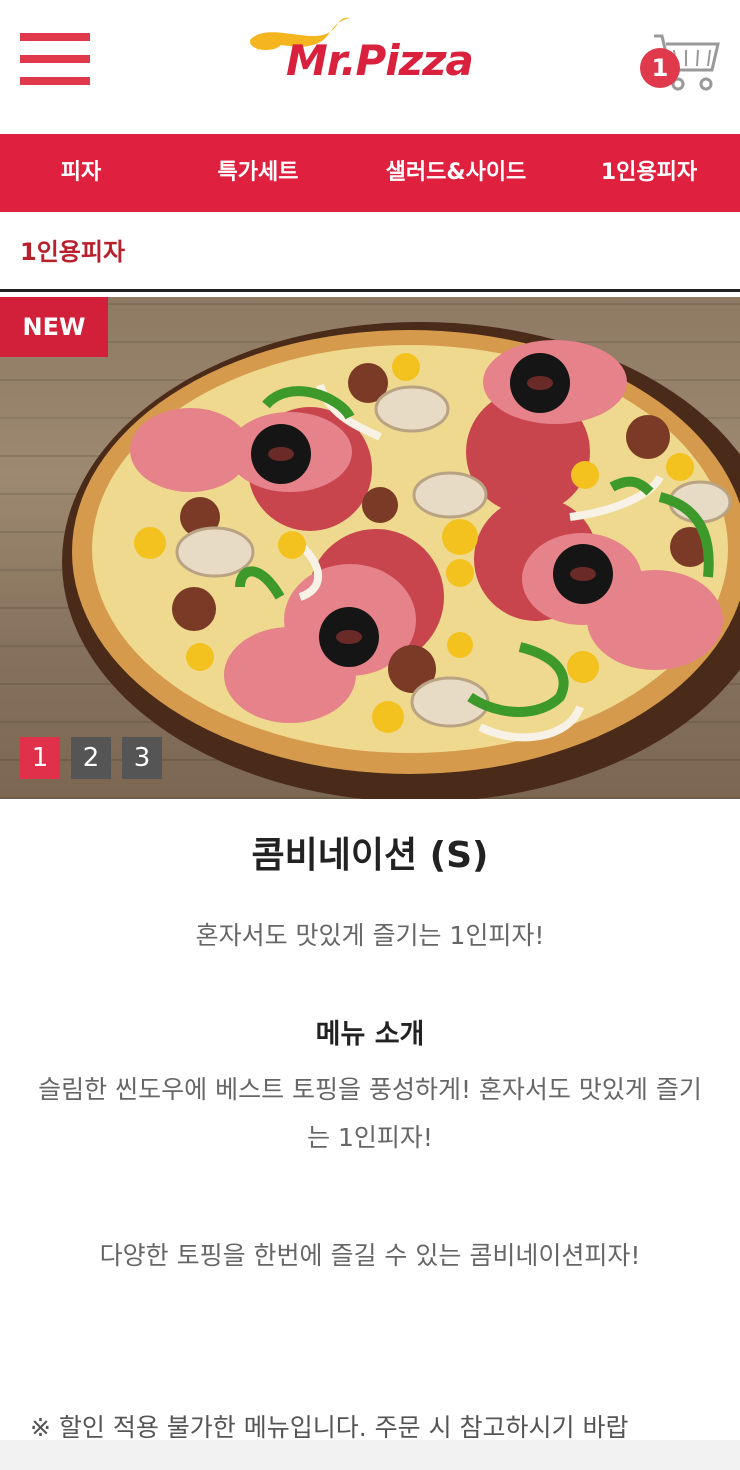  I want to click on category-nav: 피자 특가세트 샐러드&사이드 1인용피자, so click(370, 173).